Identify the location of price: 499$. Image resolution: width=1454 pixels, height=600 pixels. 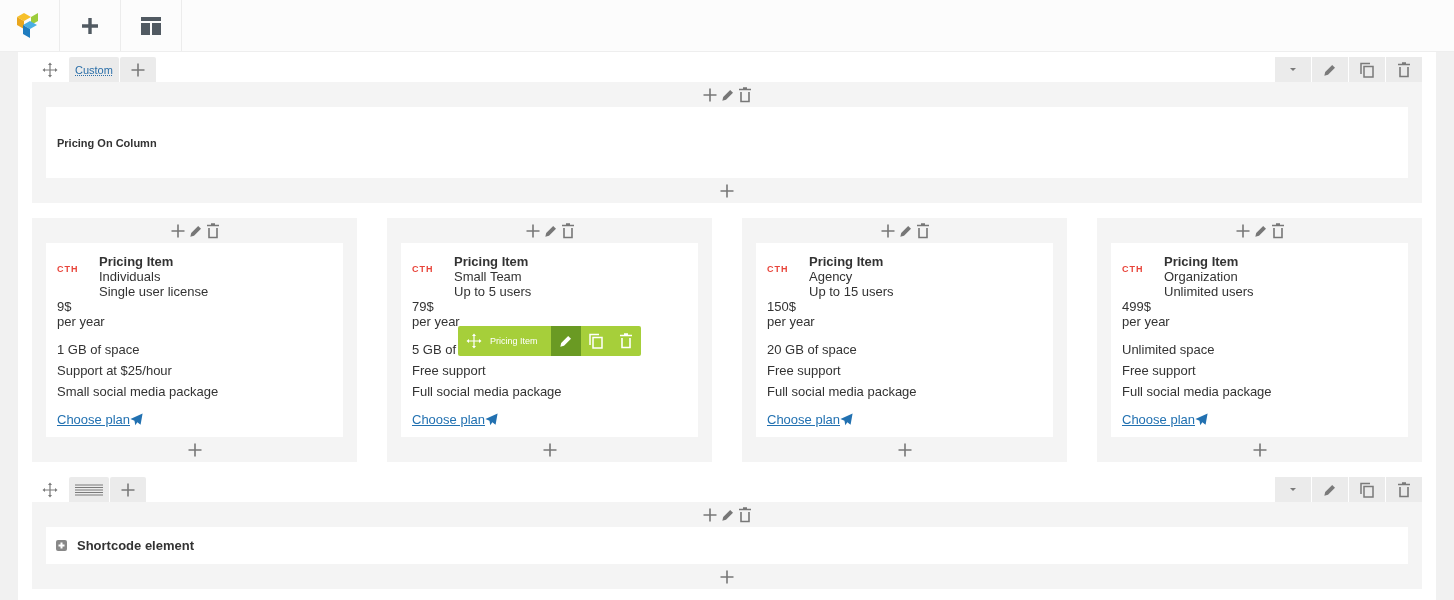
(1137, 306).